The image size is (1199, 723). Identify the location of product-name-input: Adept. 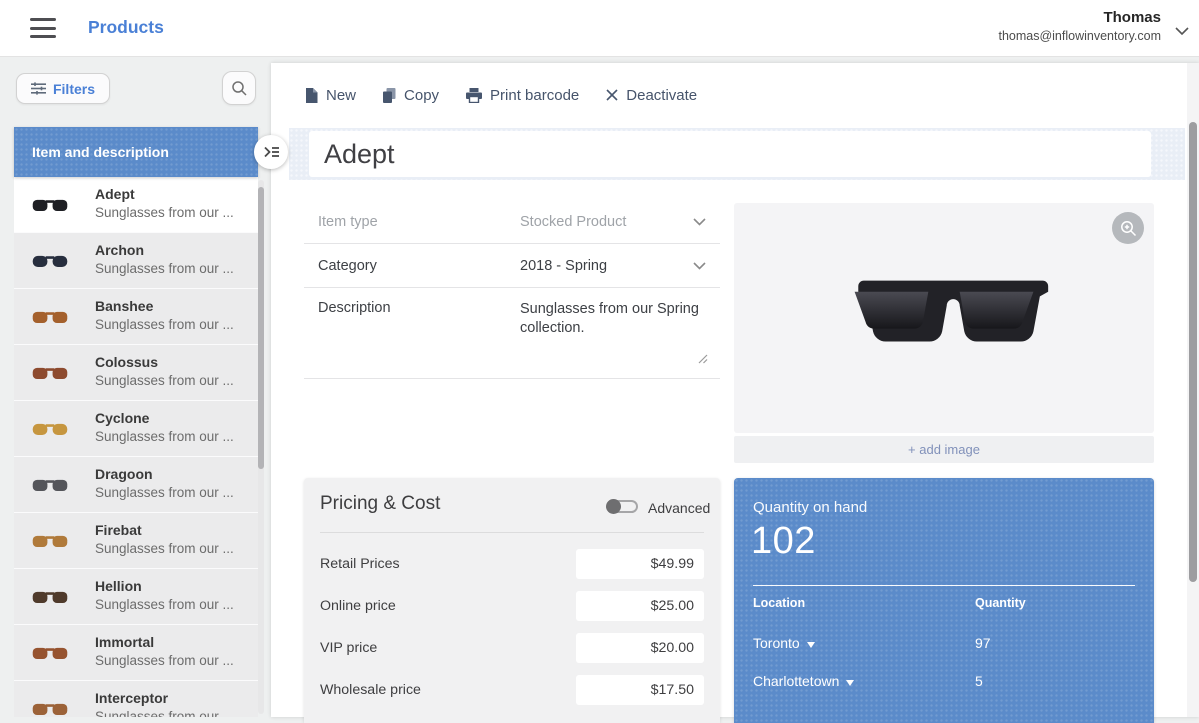
(730, 154).